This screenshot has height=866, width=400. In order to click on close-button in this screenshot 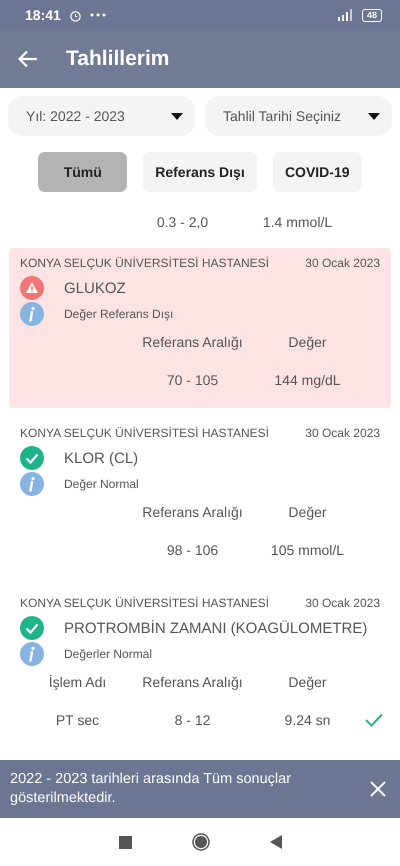, I will do `click(378, 789)`.